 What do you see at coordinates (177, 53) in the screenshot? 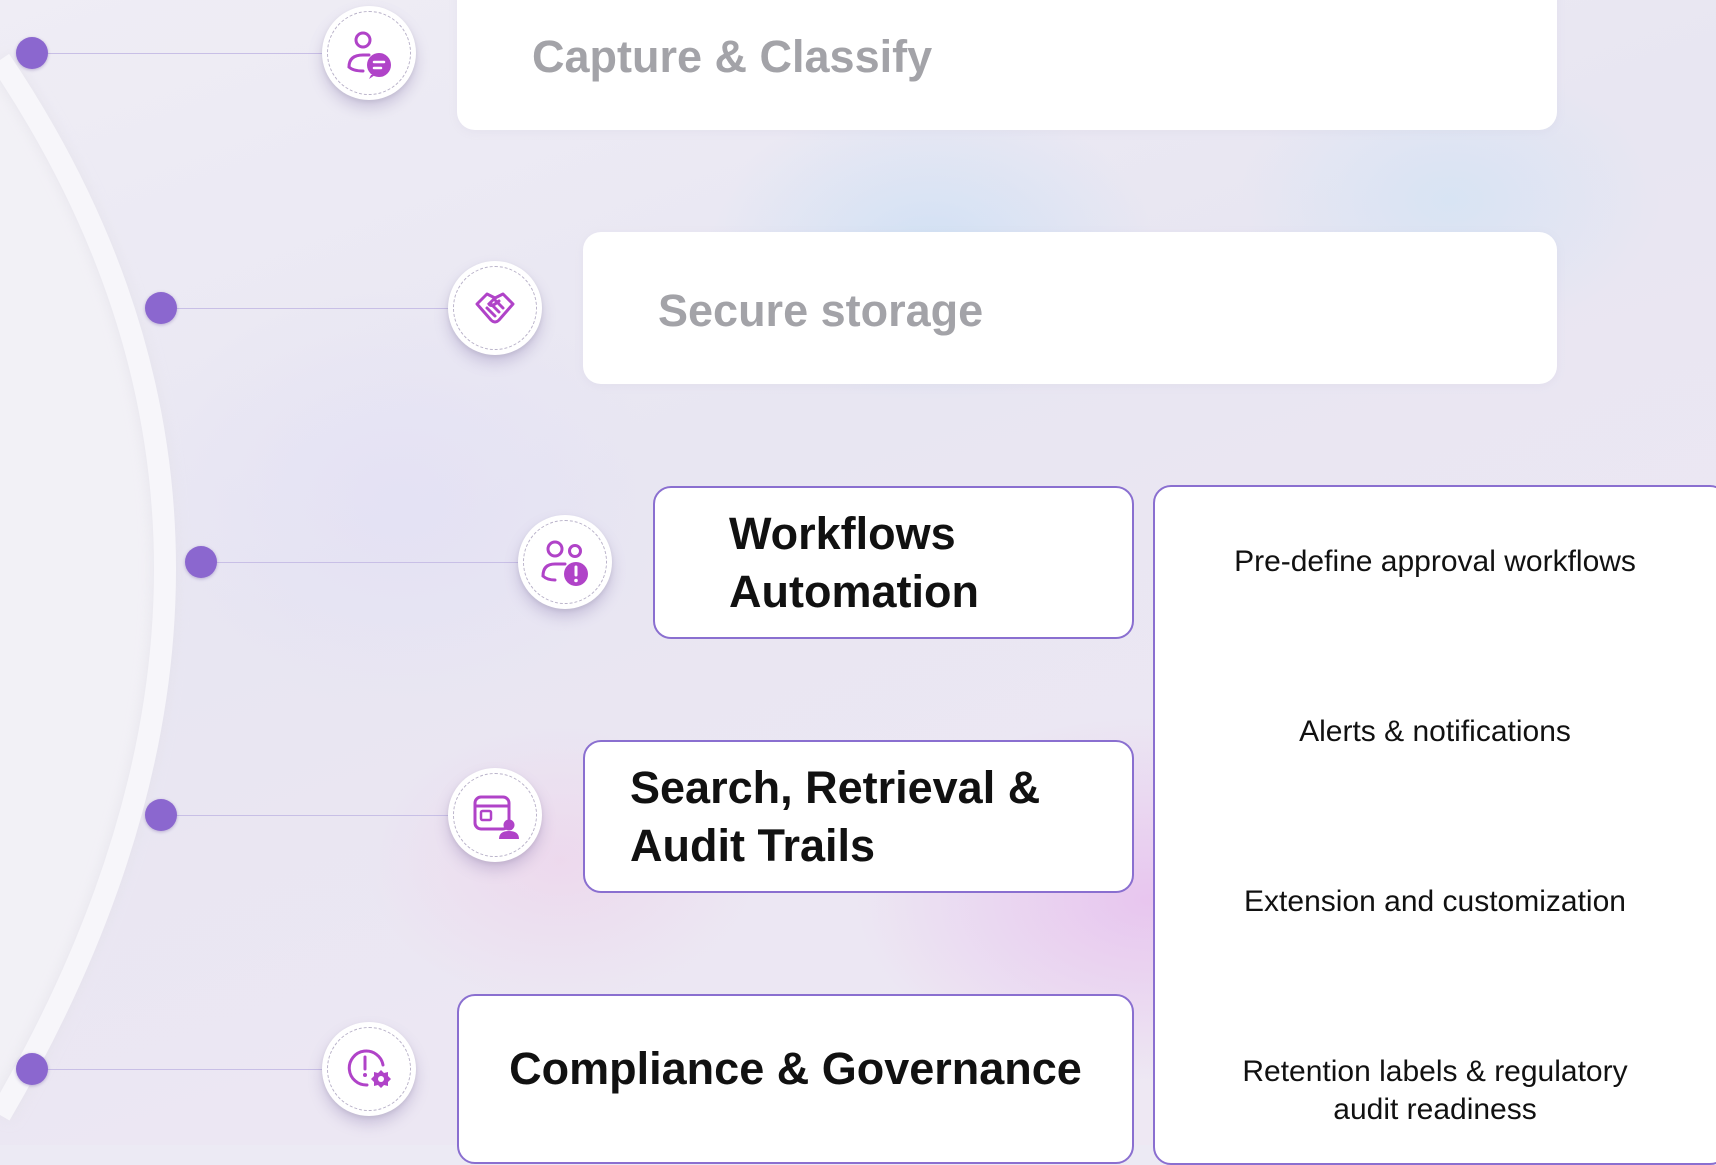
I see `connector-capture` at bounding box center [177, 53].